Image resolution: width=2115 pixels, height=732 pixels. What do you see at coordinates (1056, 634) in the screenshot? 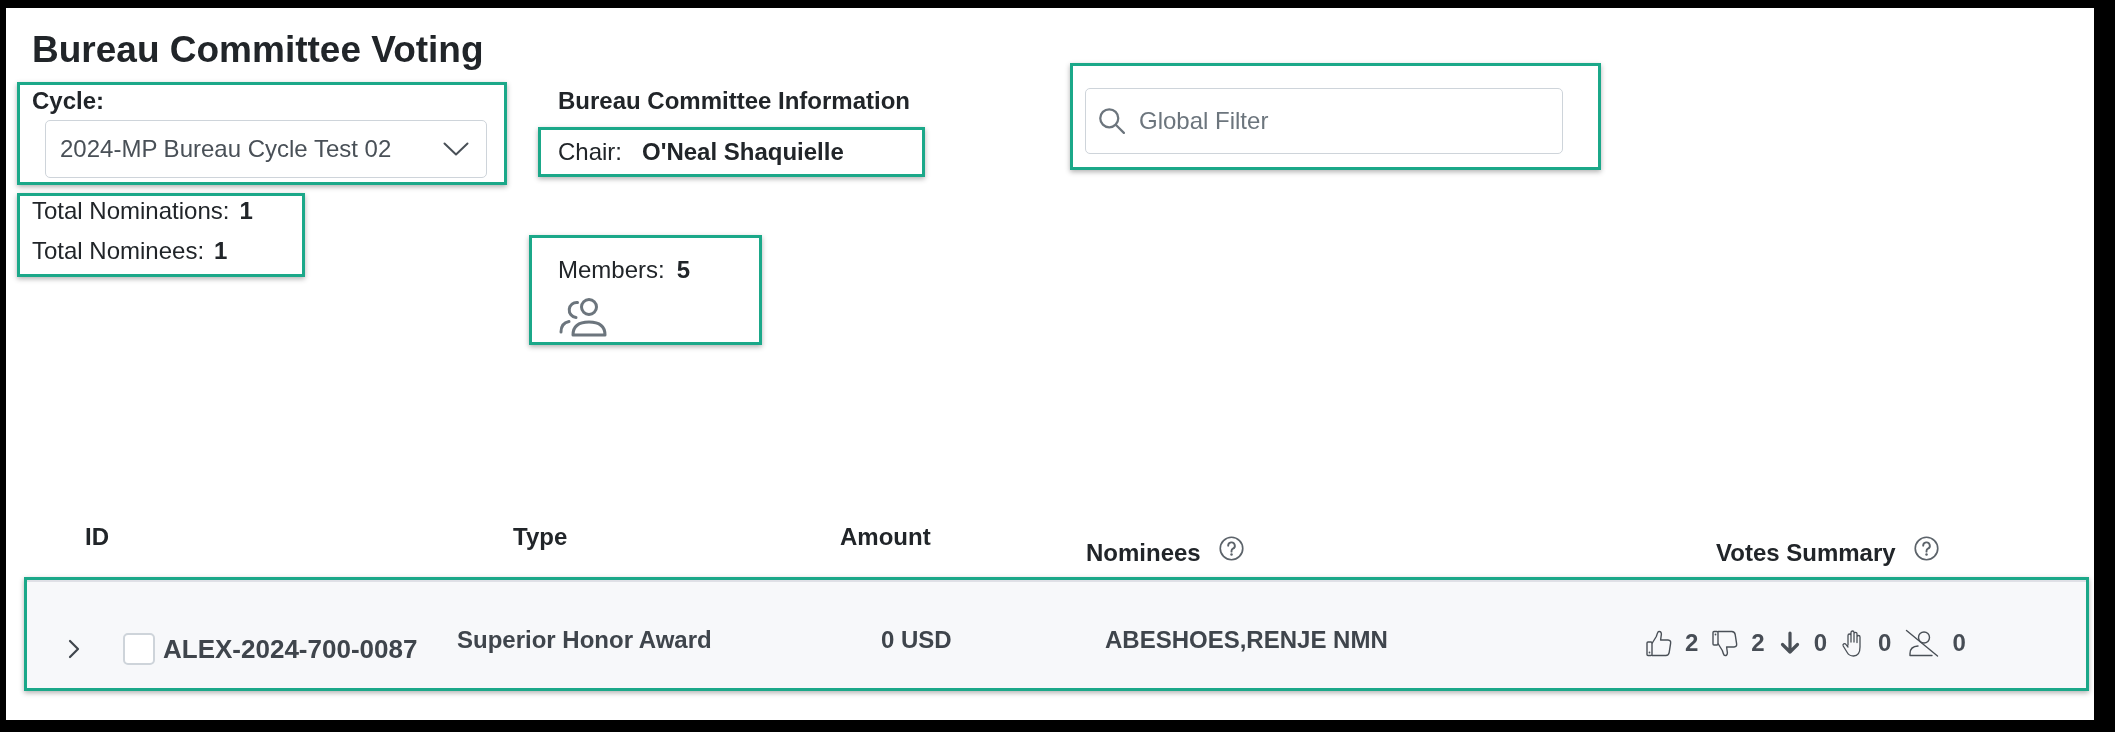
I see `table-row: ALEX-2024-700-0087 Superior Honor Award 0 USD ABESHOES,RENJE NMN 2 2 0 0 0` at bounding box center [1056, 634].